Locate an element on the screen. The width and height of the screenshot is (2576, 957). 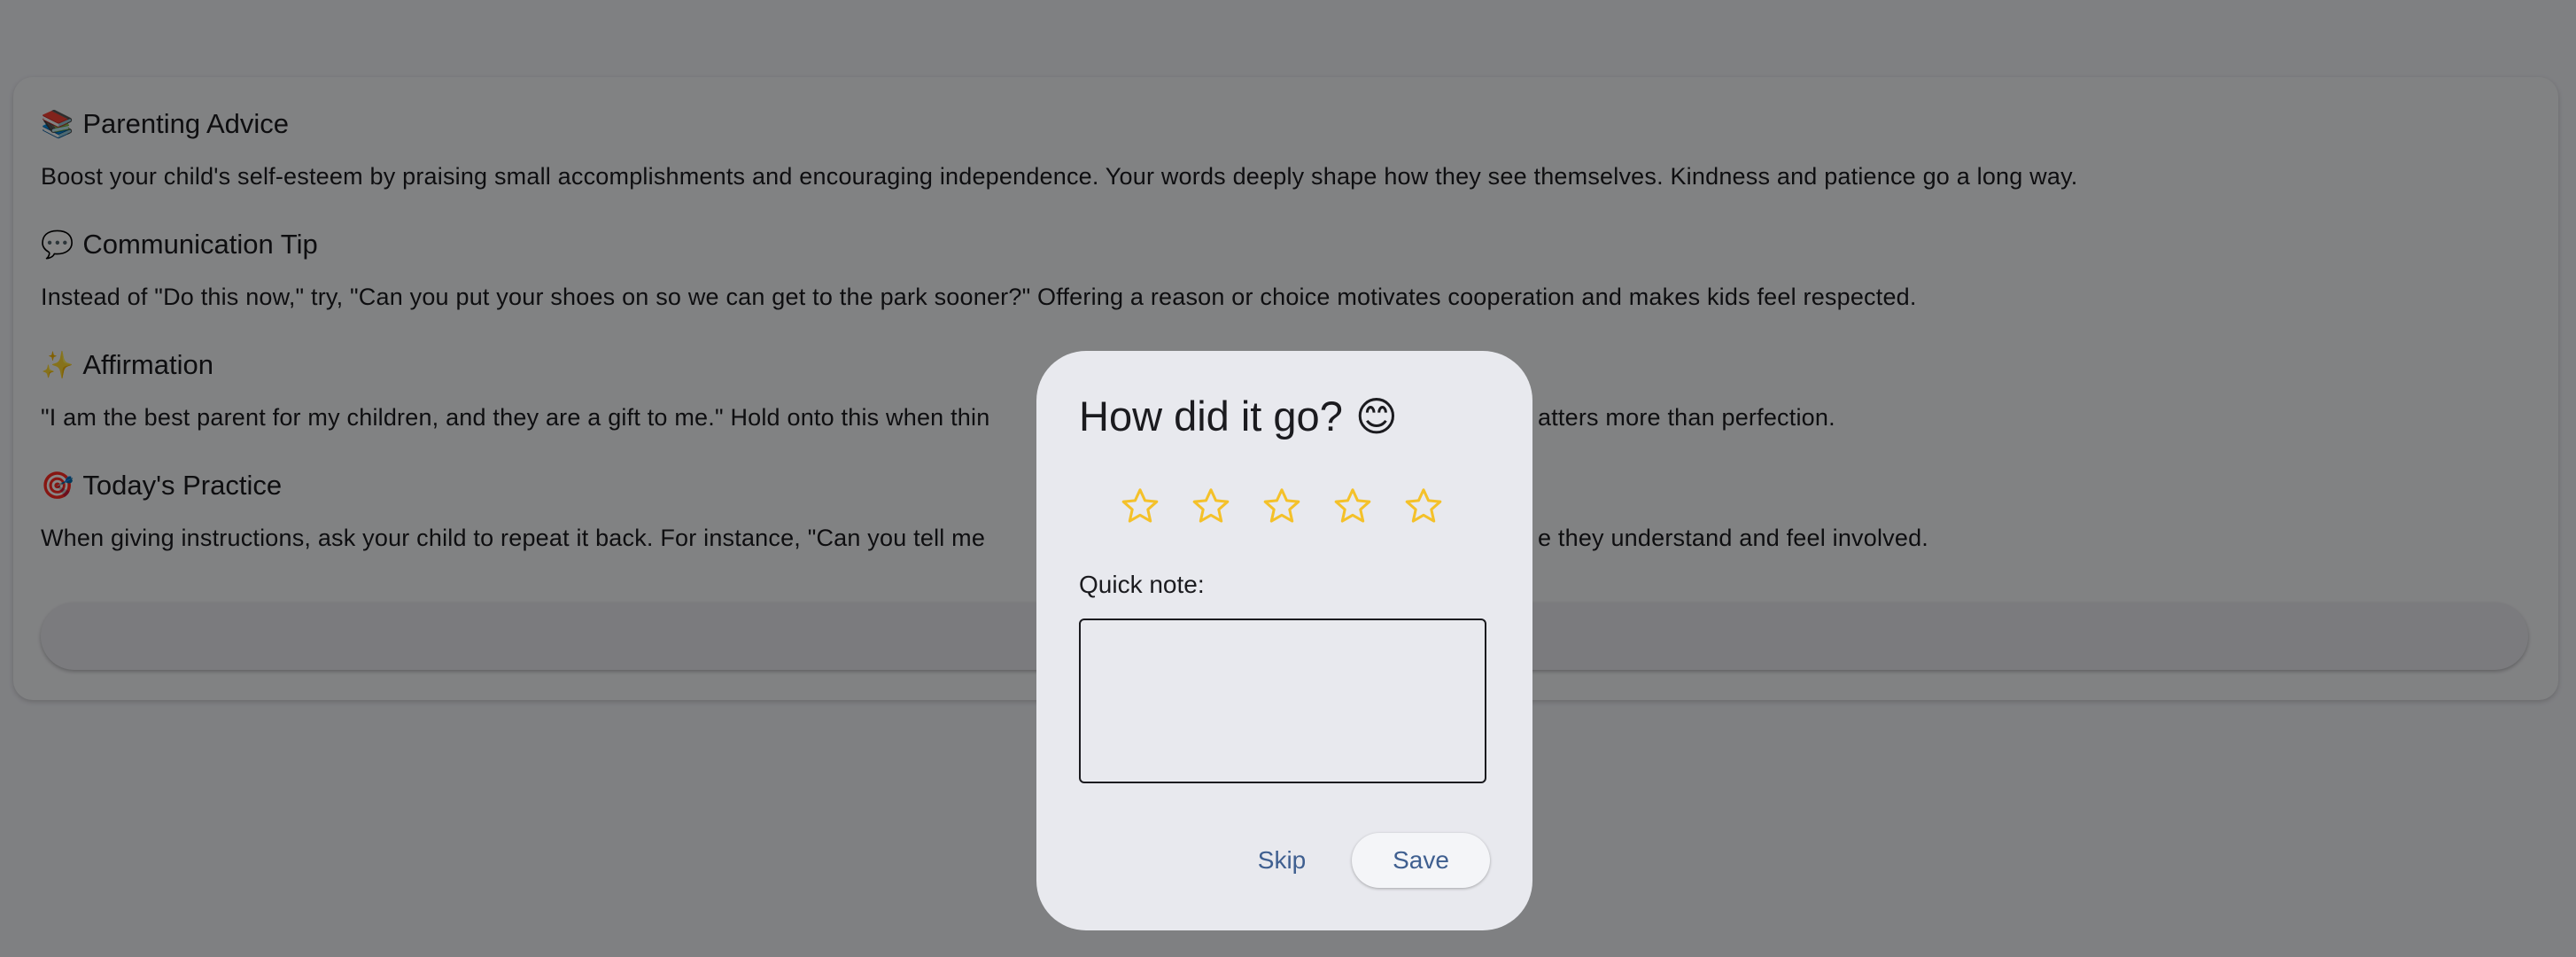
dialog-title-text: How did it go? is located at coordinates (1211, 416).